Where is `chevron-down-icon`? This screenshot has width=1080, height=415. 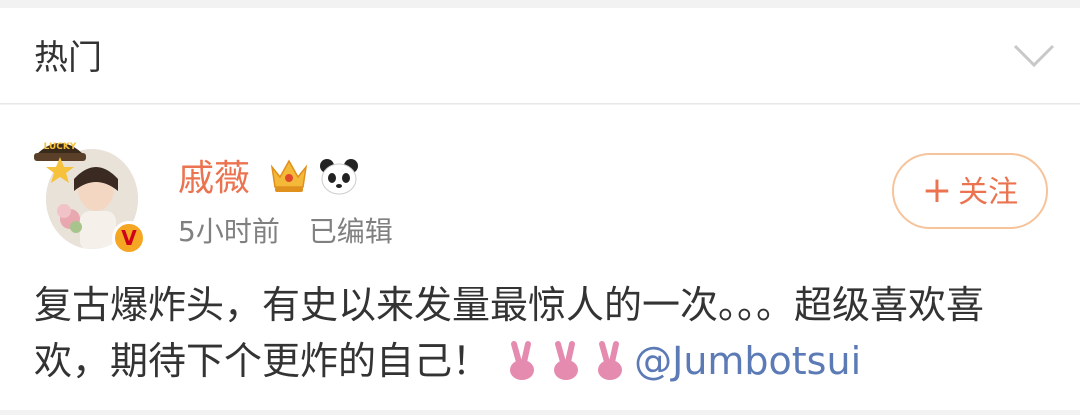 chevron-down-icon is located at coordinates (1034, 56).